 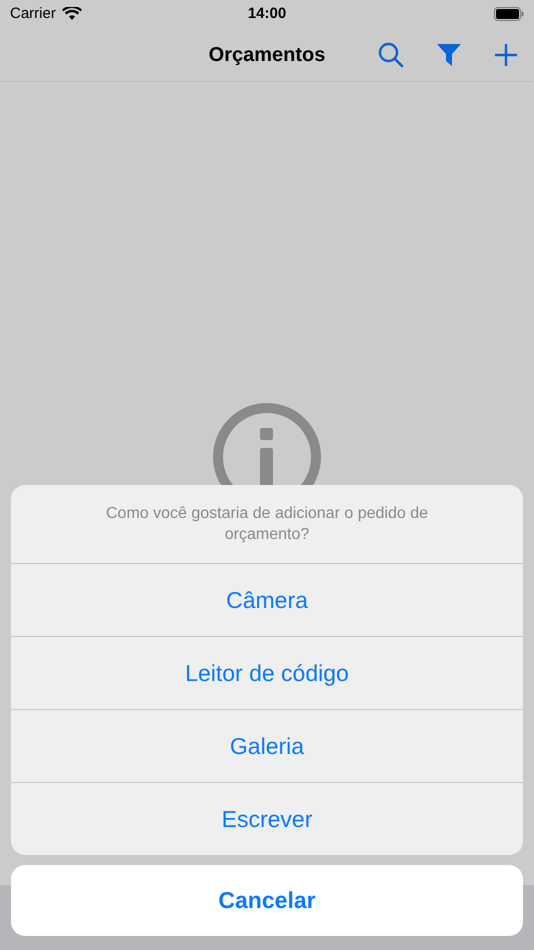 I want to click on cancel-button: Cancelar, so click(x=267, y=900).